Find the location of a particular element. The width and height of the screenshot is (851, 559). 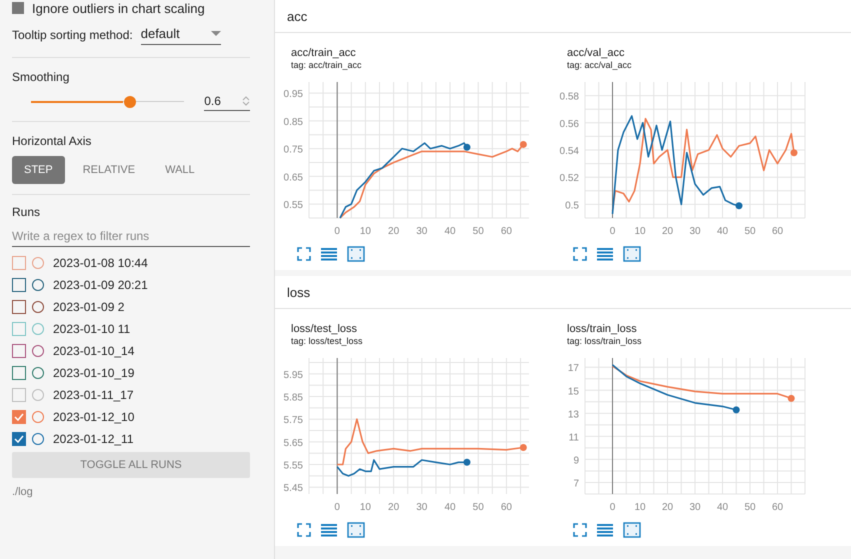

section-header: acc is located at coordinates (563, 16).